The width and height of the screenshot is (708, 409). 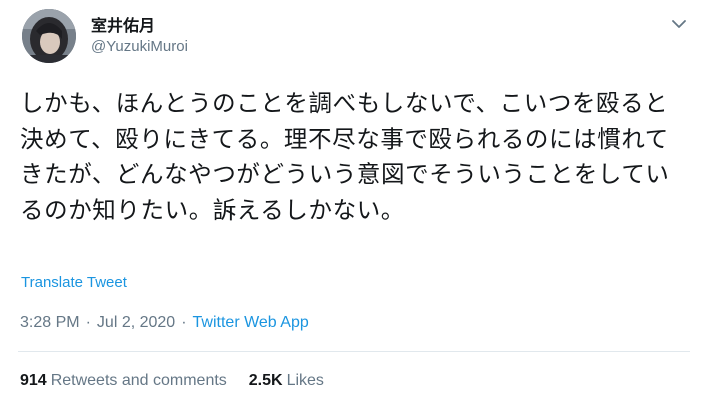 I want to click on author-display-name: 室井佑月, so click(x=123, y=24).